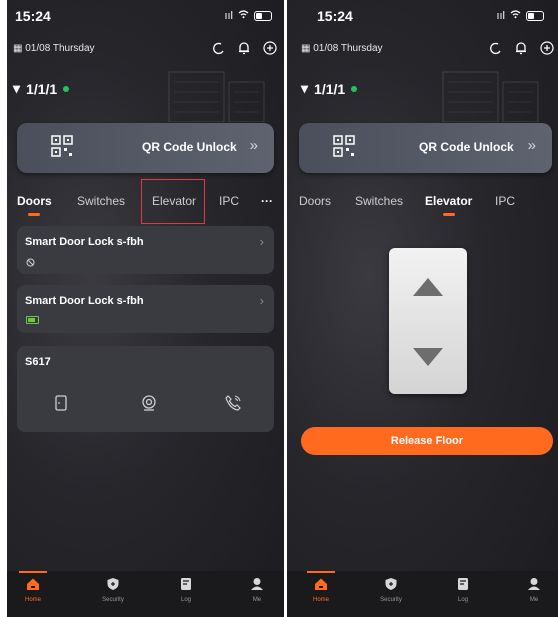 Image resolution: width=558 pixels, height=617 pixels. Describe the element at coordinates (34, 201) in the screenshot. I see `tab-doors-label: Doors` at that location.